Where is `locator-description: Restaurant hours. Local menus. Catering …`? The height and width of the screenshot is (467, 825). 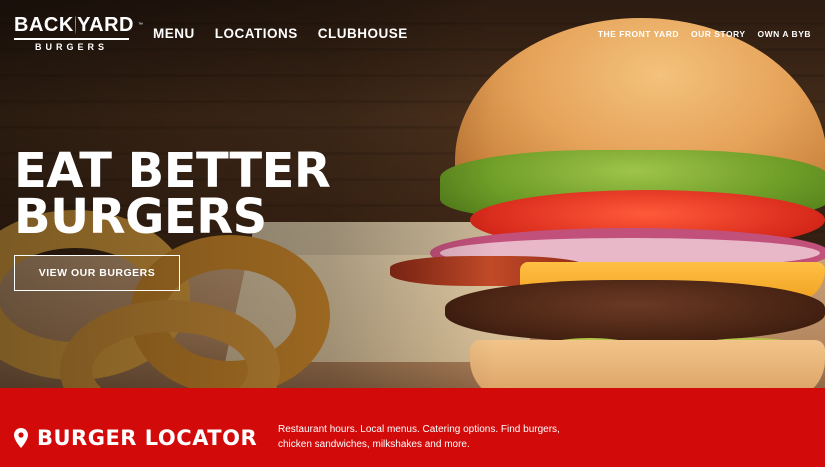
locator-description: Restaurant hours. Local menus. Catering … is located at coordinates (419, 437).